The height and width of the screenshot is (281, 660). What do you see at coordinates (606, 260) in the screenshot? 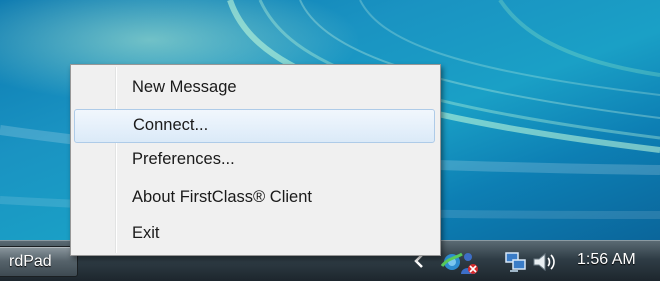
I see `system-clock: 1:56 AM` at bounding box center [606, 260].